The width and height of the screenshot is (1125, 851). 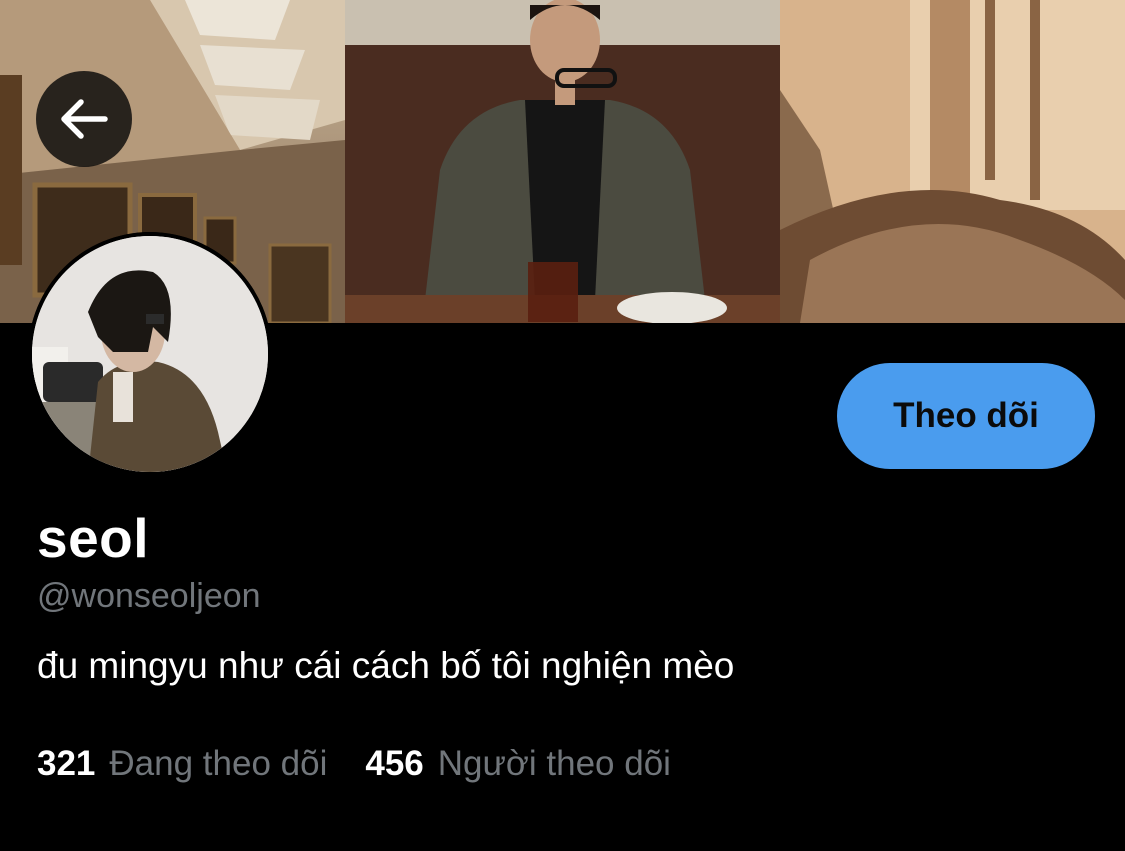 I want to click on avatar, so click(x=150, y=354).